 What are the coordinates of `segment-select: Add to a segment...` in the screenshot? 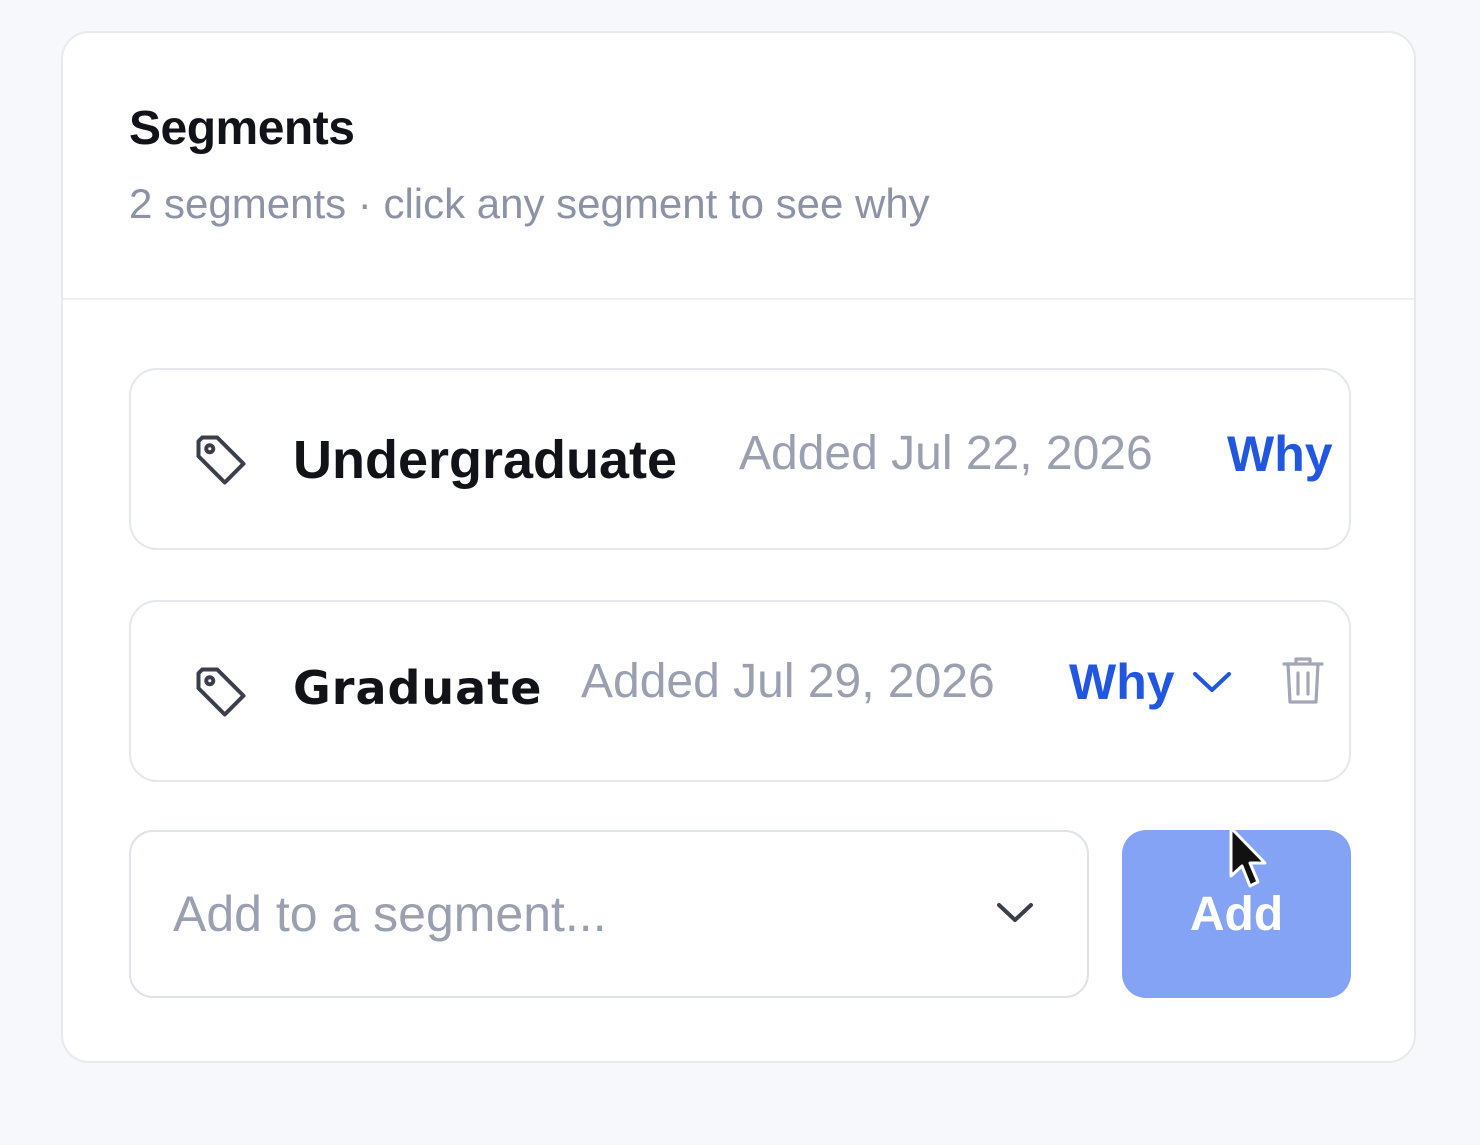 It's located at (609, 914).